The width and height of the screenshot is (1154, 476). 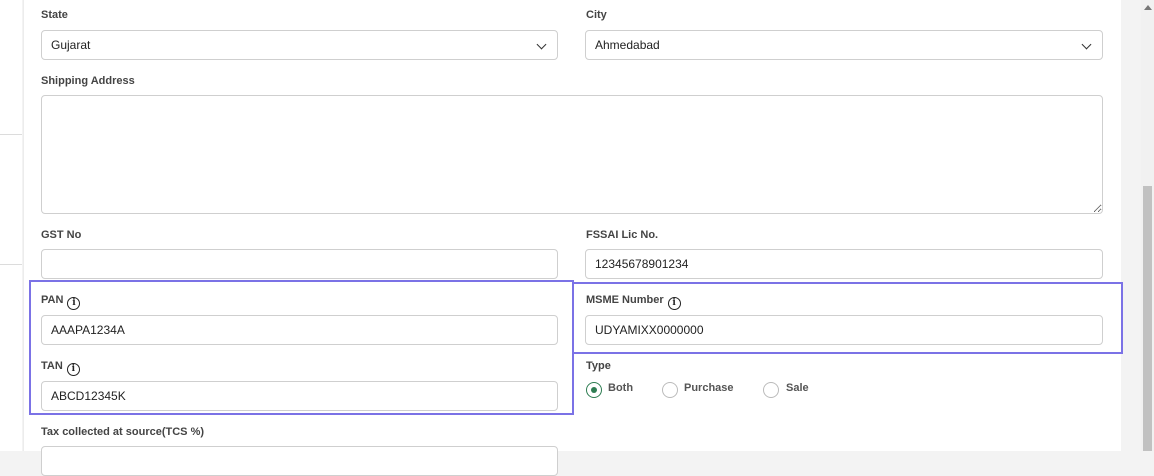 I want to click on state-label: State, so click(x=54, y=15).